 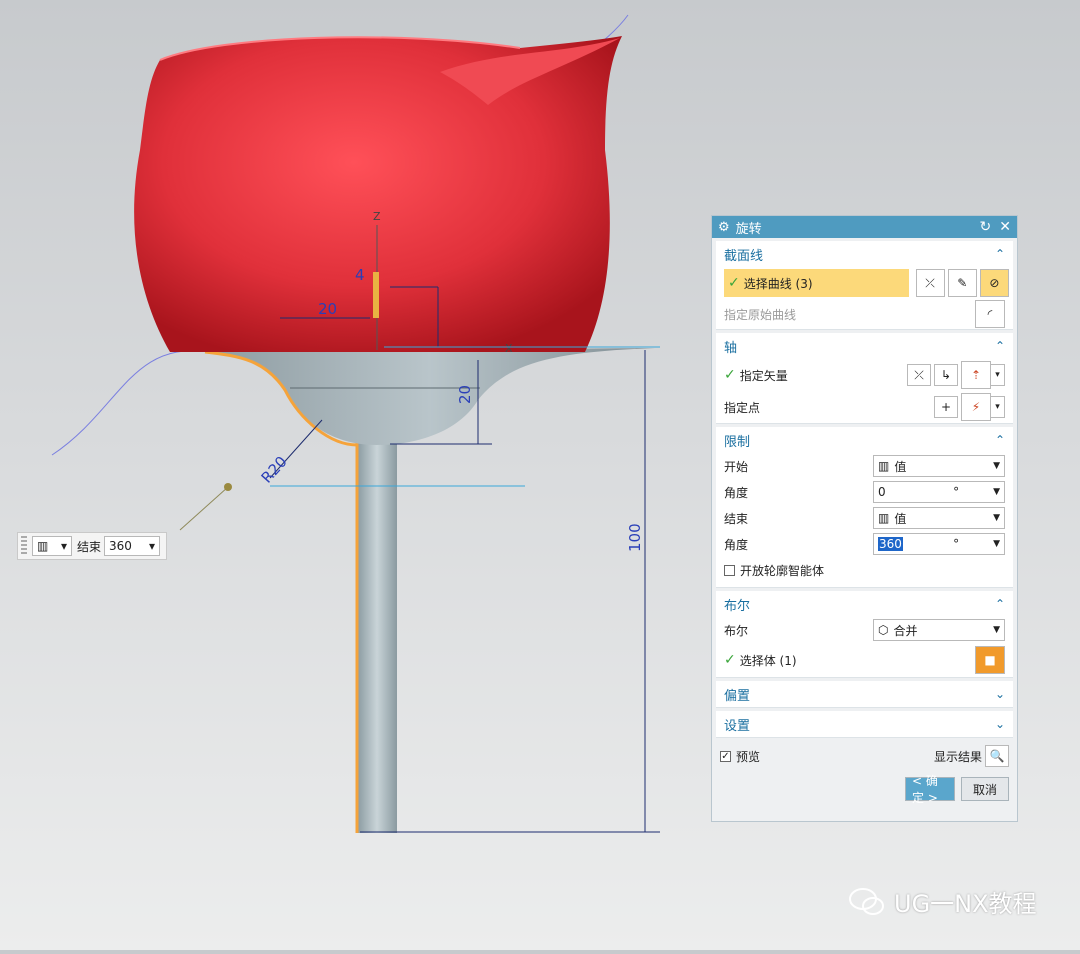 I want to click on section-bool-group: 布尔 ⌃ 布尔 ⬡ 合并 ▼ ✓ 选择体 (1) ■, so click(x=864, y=634).